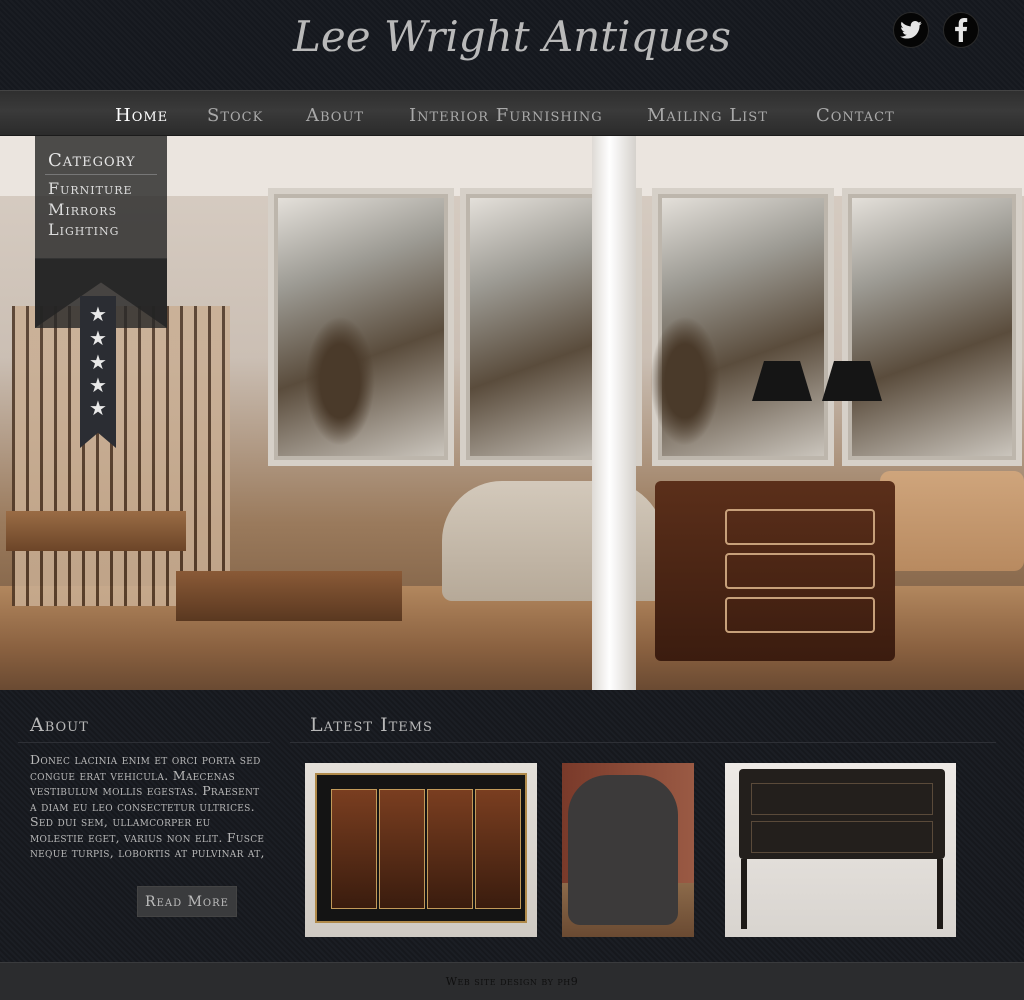 Image resolution: width=1024 pixels, height=1000 pixels. I want to click on site-footer: Web site design by ph9, so click(512, 981).